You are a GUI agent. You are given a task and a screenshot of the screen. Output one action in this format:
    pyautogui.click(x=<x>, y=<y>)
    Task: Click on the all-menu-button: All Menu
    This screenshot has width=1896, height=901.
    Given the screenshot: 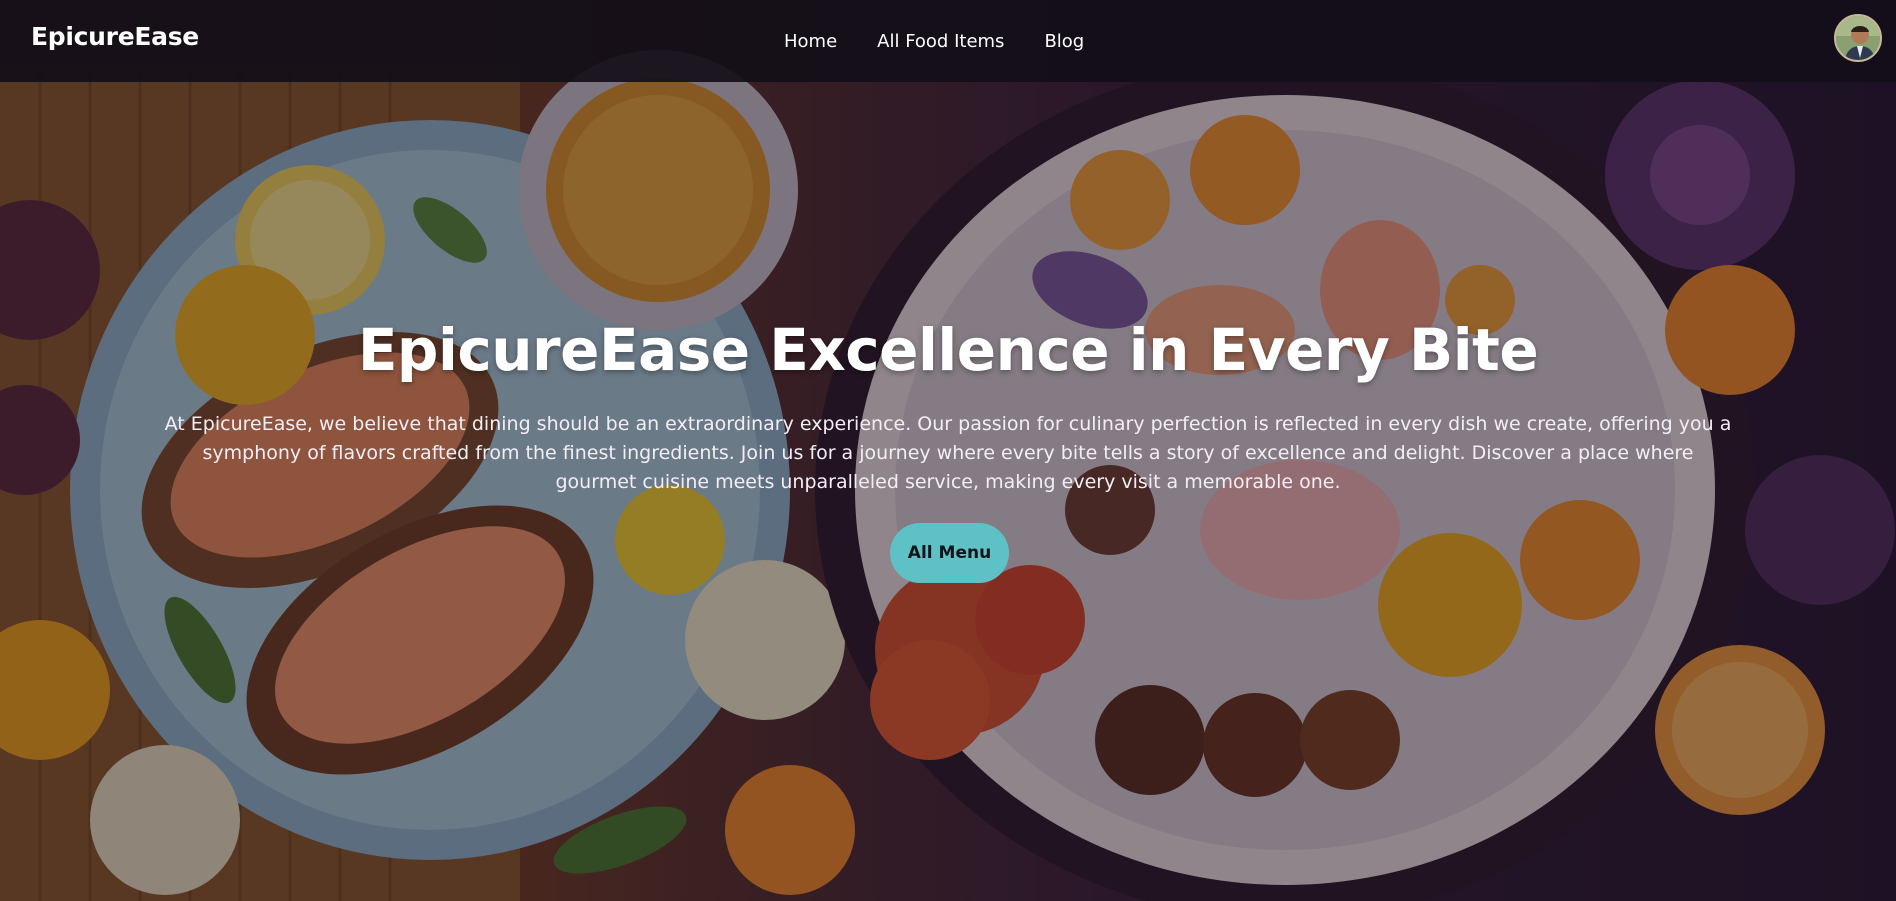 What is the action you would take?
    pyautogui.click(x=949, y=553)
    